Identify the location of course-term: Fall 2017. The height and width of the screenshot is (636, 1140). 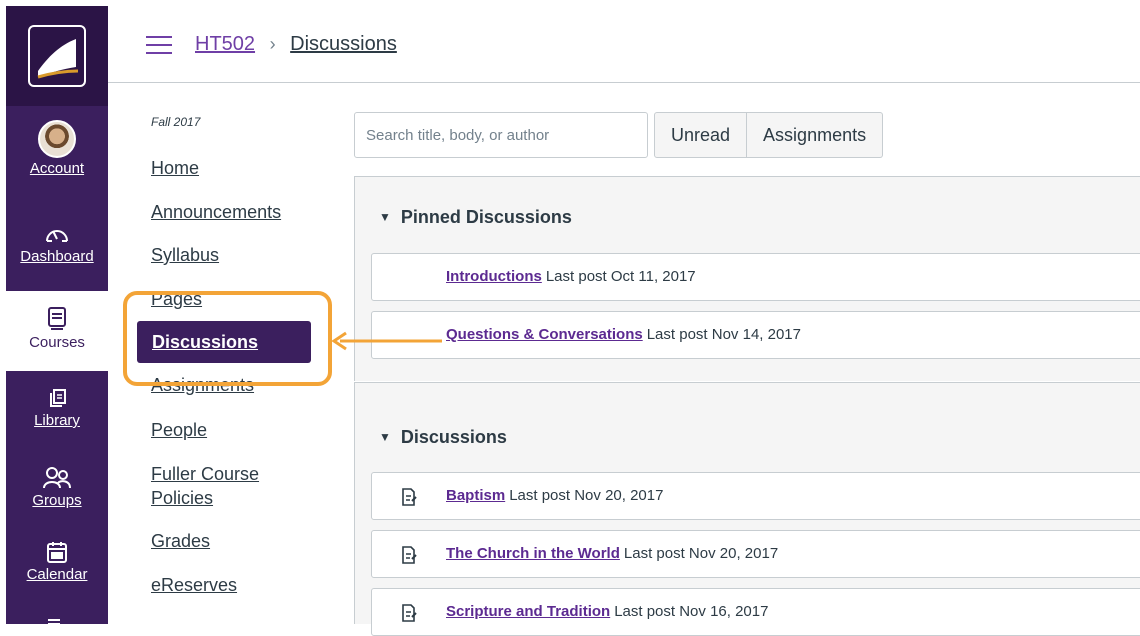
(176, 122).